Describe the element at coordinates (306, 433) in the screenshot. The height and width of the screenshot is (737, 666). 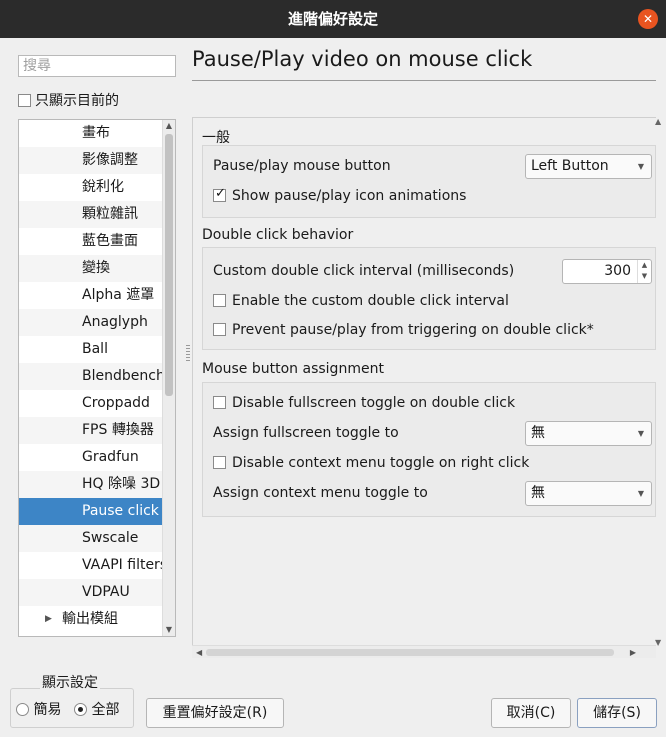
I see `assign-fullscreen-label: Assign fullscreen toggle to` at that location.